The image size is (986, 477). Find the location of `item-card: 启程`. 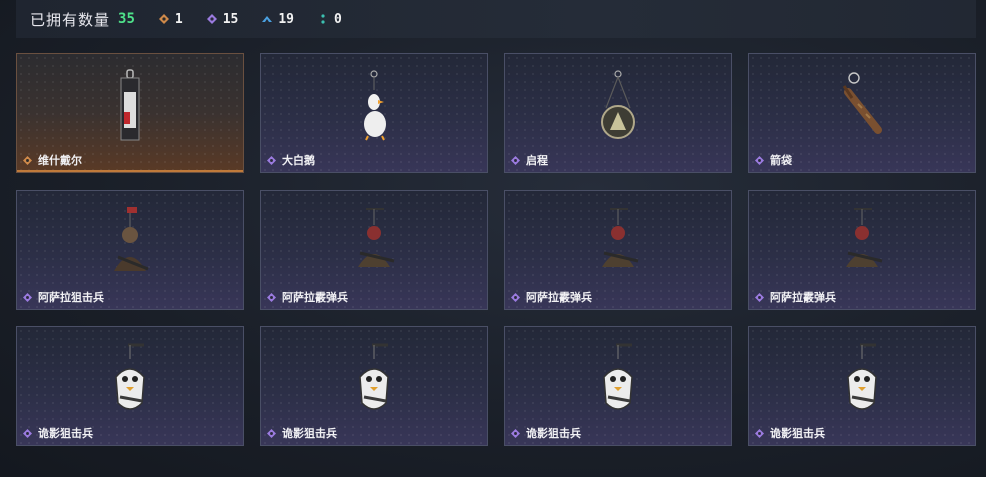

item-card: 启程 is located at coordinates (618, 113).